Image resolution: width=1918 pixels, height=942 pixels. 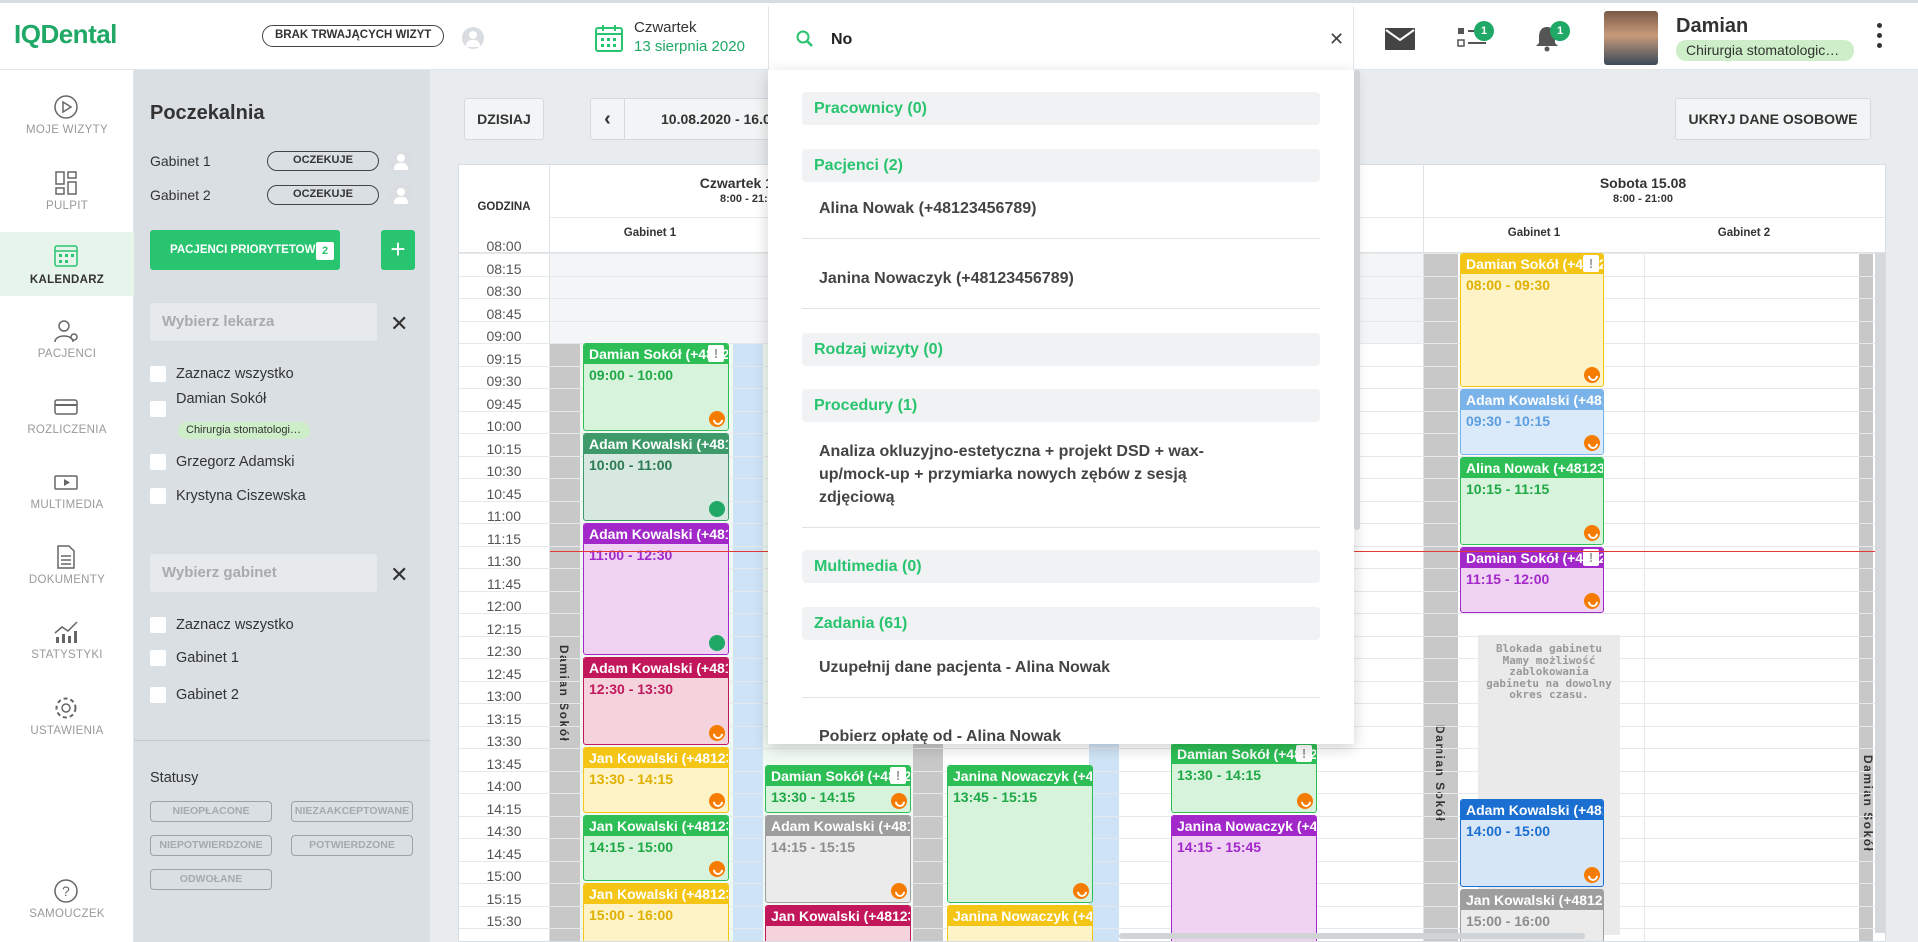 What do you see at coordinates (222, 374) in the screenshot?
I see `select-all-doctors-checkbox: Zaznacz wszystko` at bounding box center [222, 374].